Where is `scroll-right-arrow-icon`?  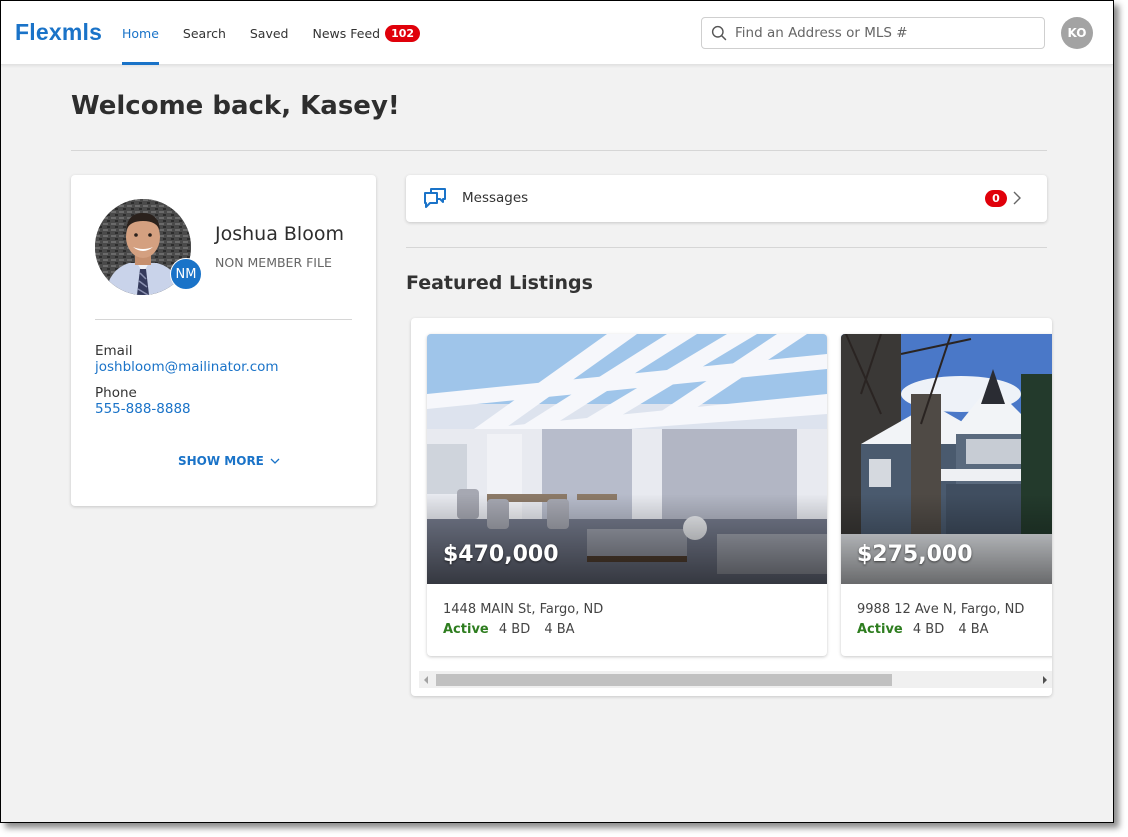
scroll-right-arrow-icon is located at coordinates (1044, 680).